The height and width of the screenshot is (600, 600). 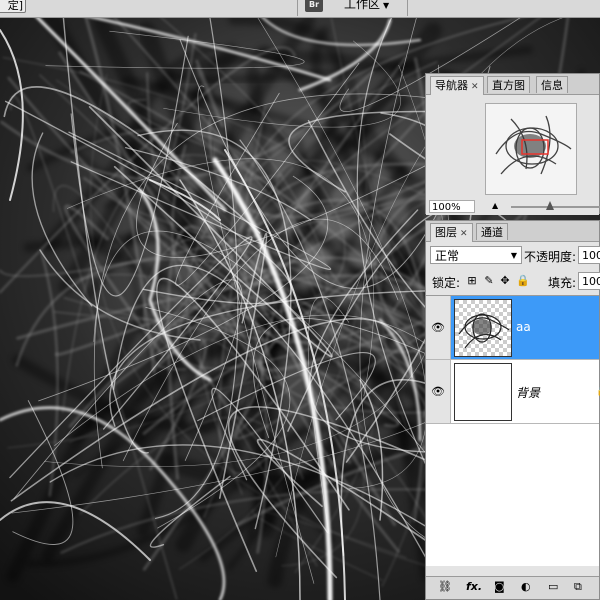 I want to click on layer-row-aa: 👁 aa, so click(x=512, y=328).